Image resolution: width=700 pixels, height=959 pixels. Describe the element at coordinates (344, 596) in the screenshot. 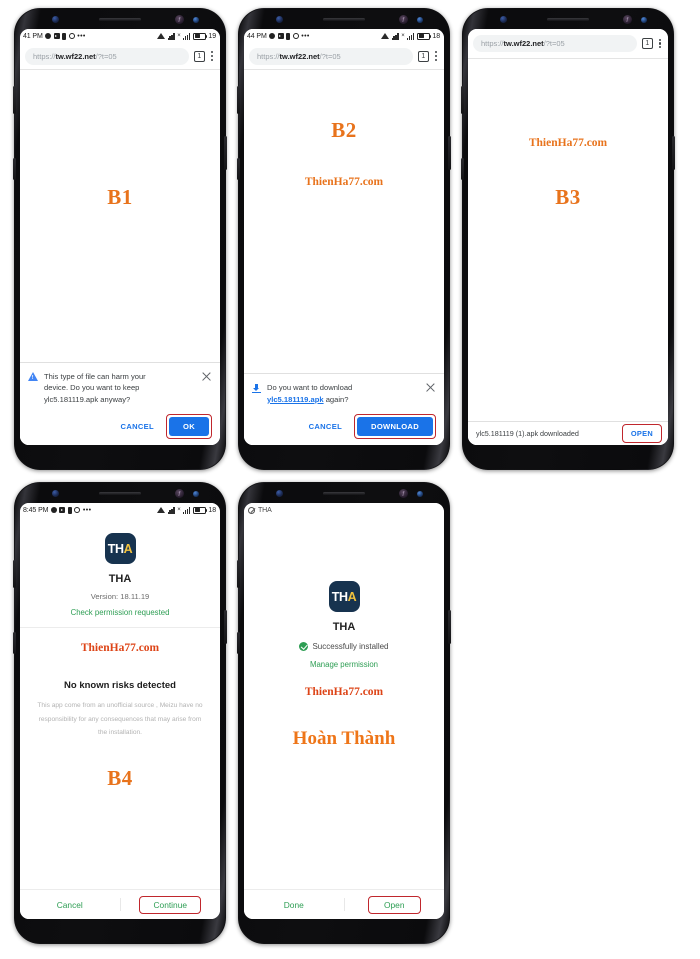

I see `app-icon: TH A` at that location.